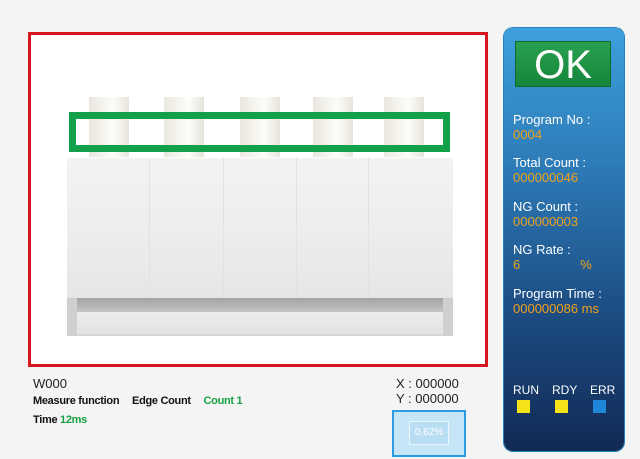 The width and height of the screenshot is (640, 459). I want to click on time-info: Time 12ms, so click(60, 420).